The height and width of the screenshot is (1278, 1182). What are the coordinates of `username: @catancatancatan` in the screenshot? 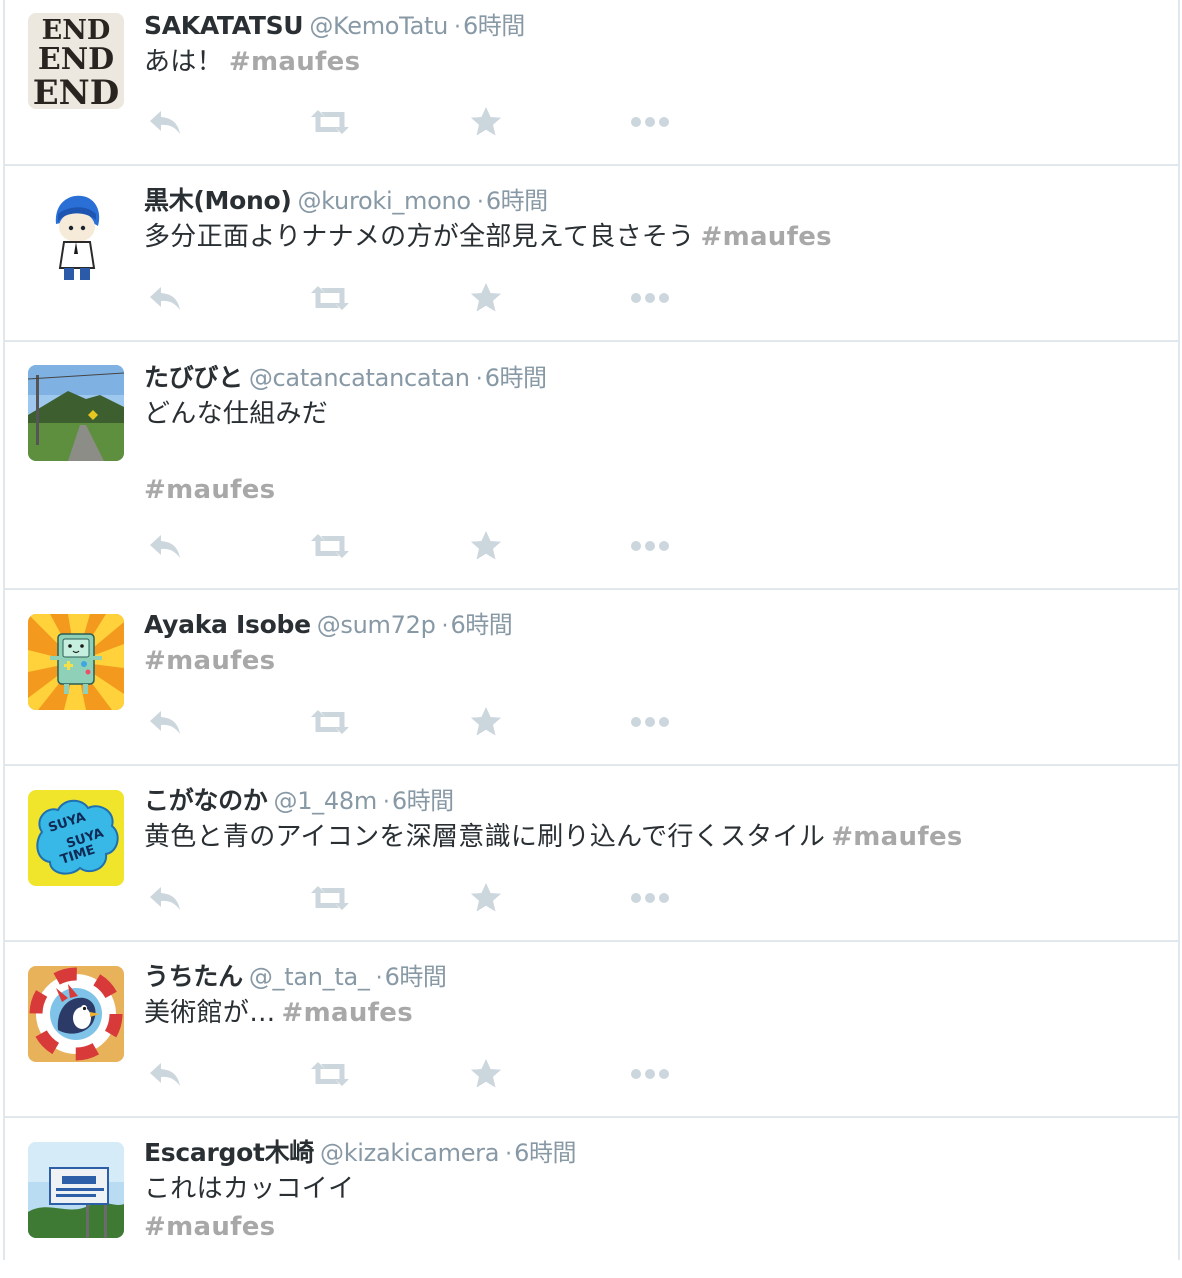 It's located at (359, 378).